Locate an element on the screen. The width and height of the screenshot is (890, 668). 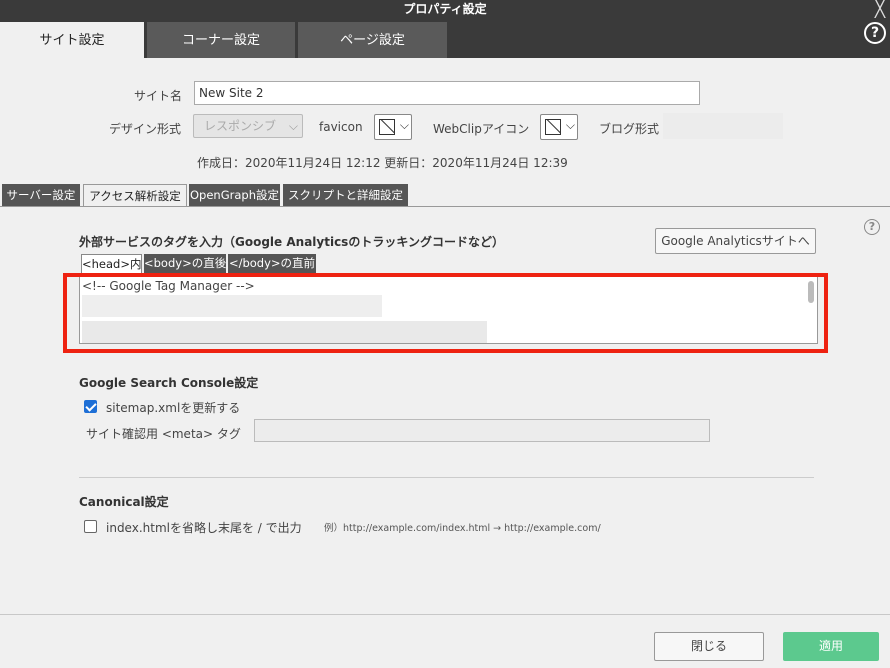
apply-button: 適用 is located at coordinates (831, 646).